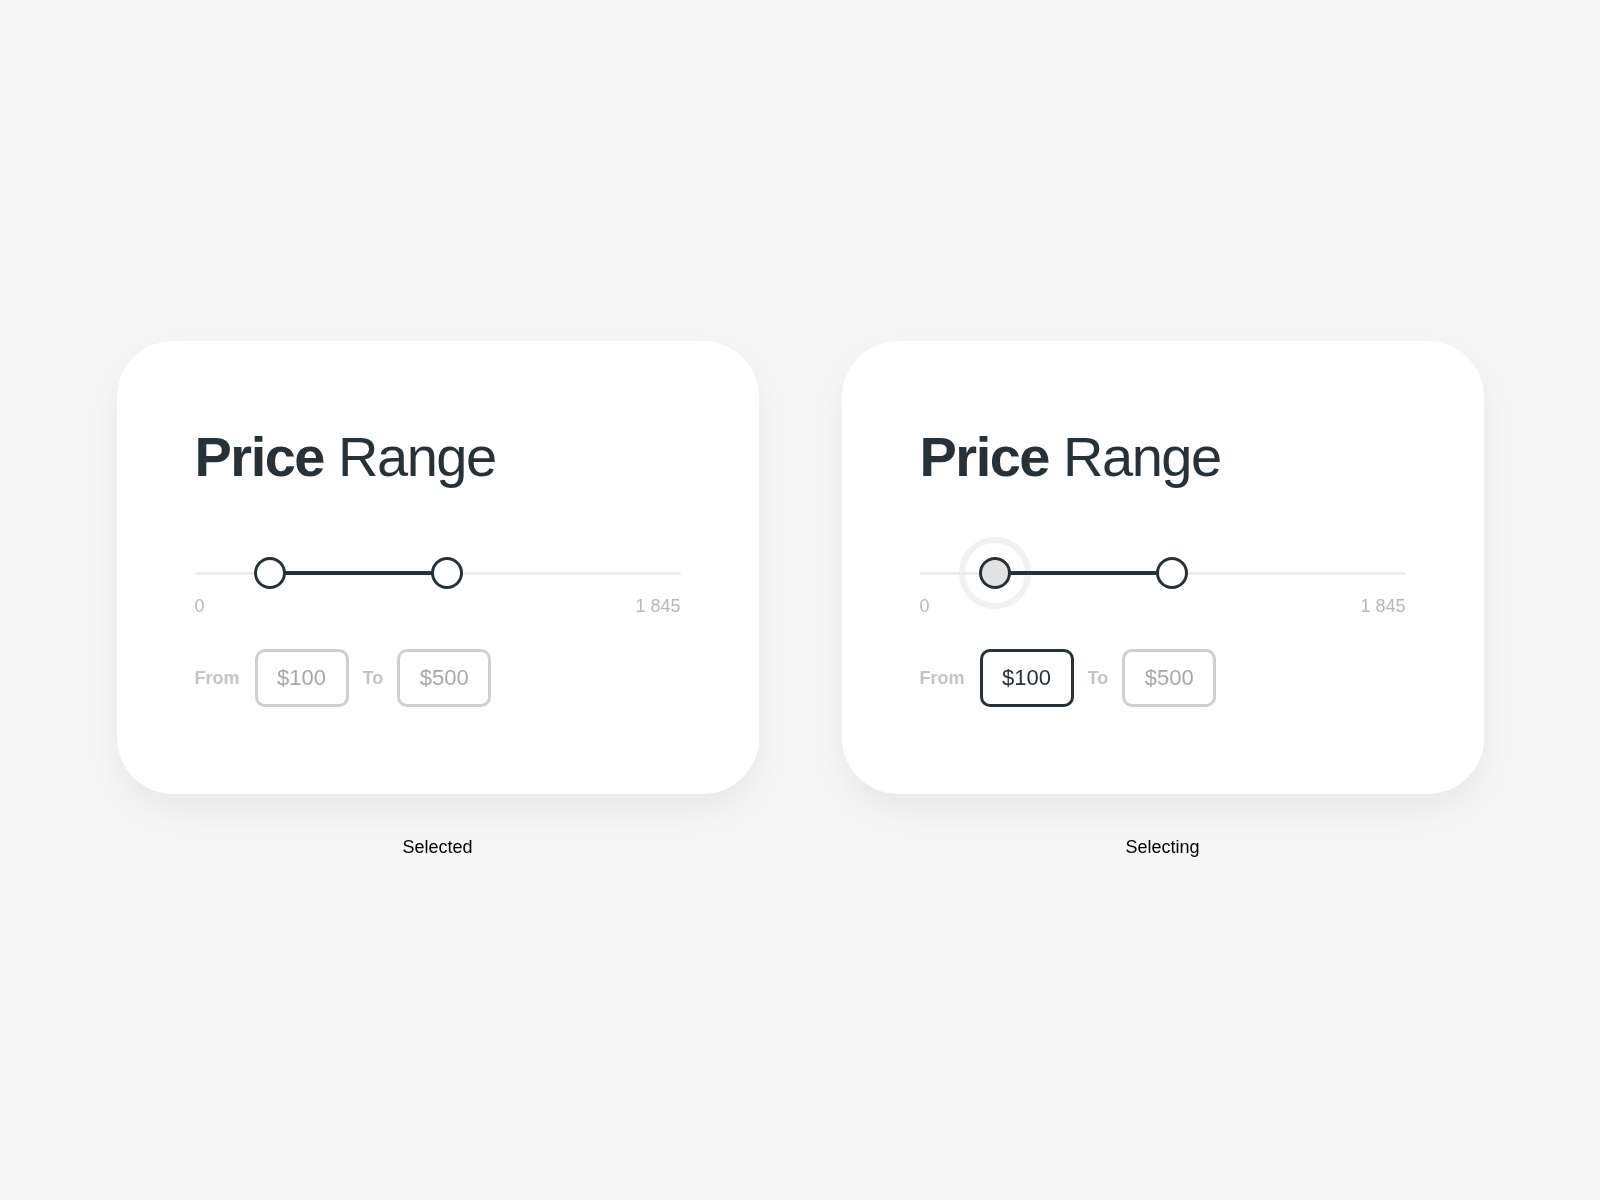 The width and height of the screenshot is (1600, 1200). I want to click on state-caption: Selecting, so click(1162, 847).